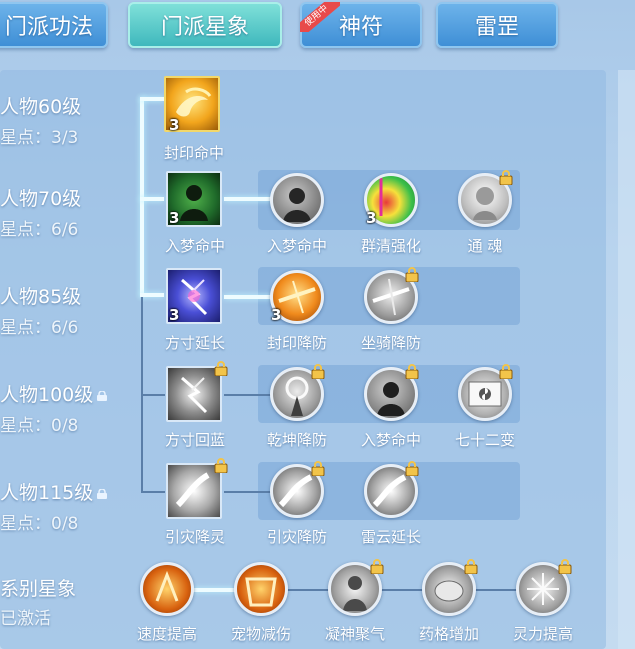  I want to click on tab-school-skills: 门派功法, so click(54, 25).